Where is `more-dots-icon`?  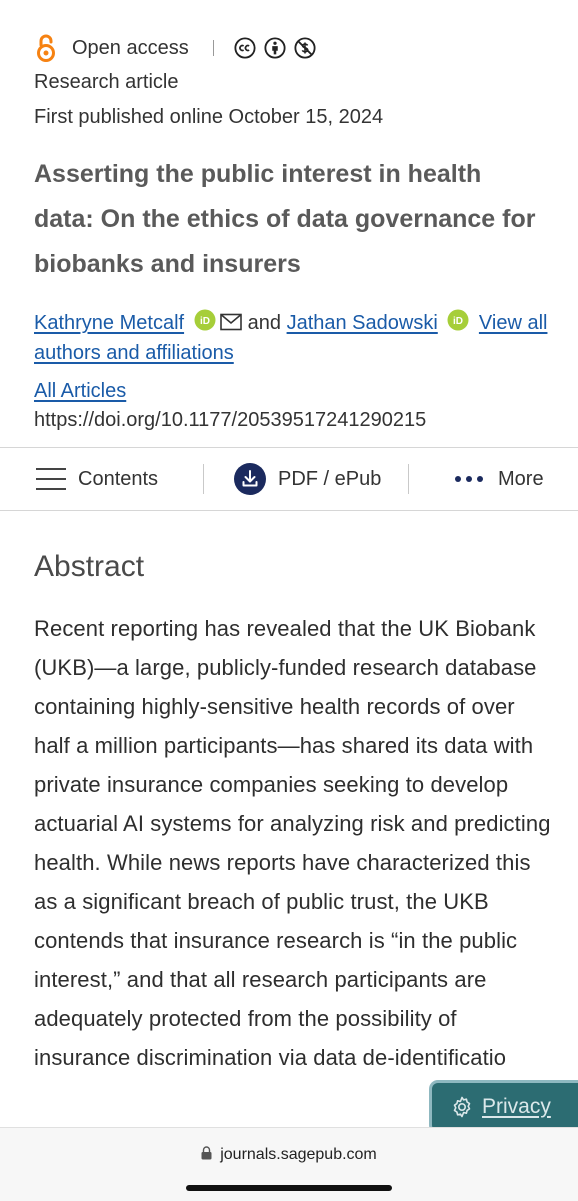
more-dots-icon is located at coordinates (469, 479).